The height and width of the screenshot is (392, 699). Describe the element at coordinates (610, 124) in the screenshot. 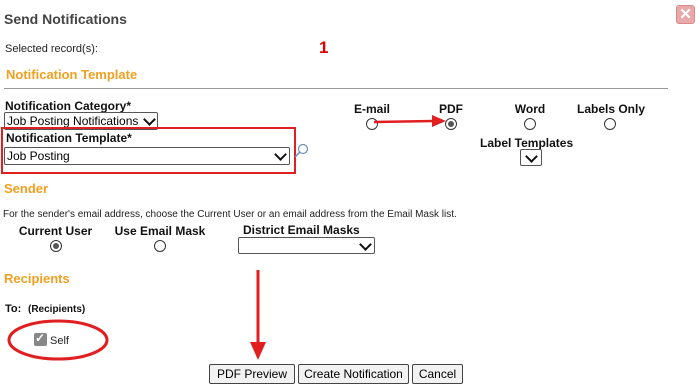

I see `labels-only-radio` at that location.